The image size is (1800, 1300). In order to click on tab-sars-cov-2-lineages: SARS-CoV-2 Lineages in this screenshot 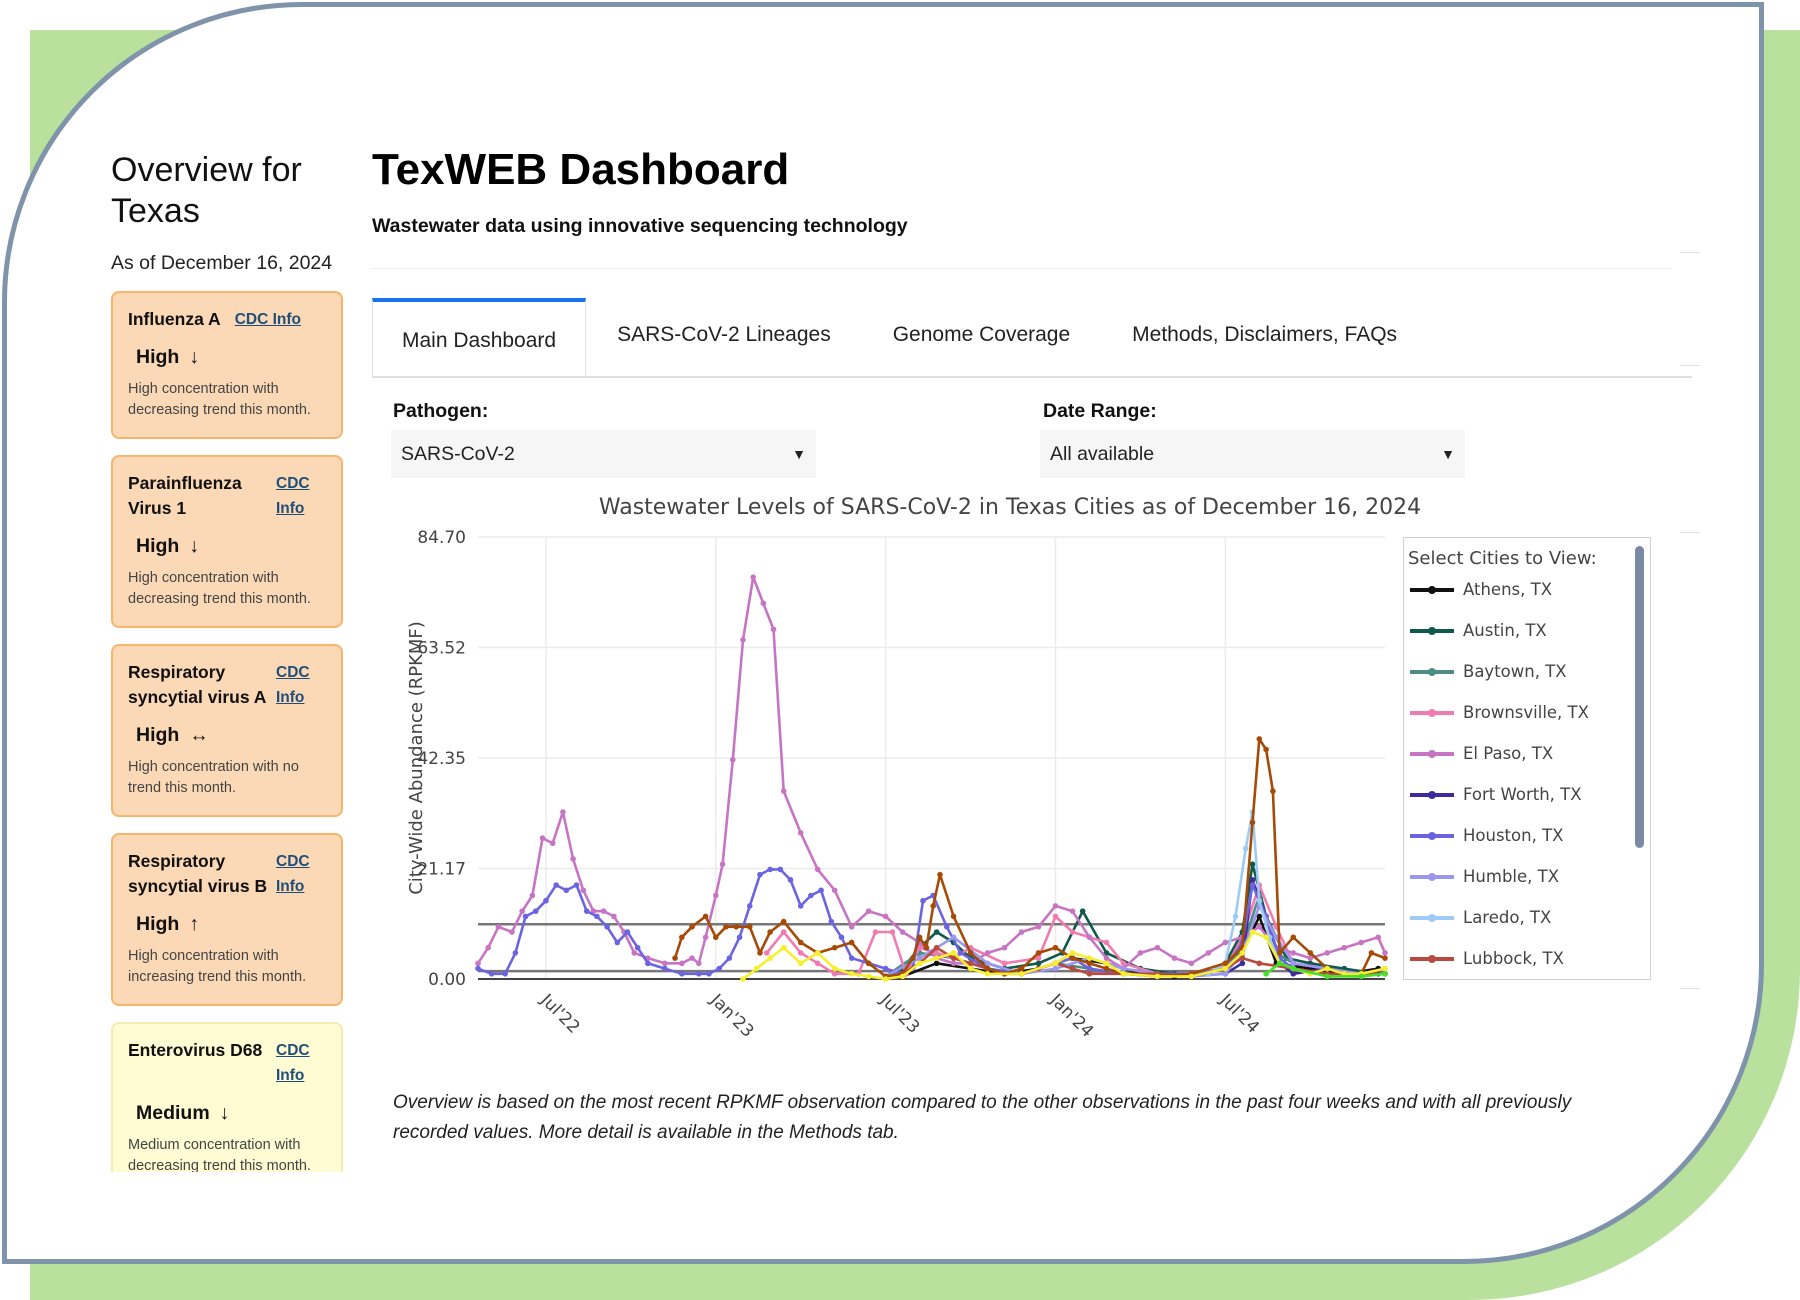, I will do `click(724, 335)`.